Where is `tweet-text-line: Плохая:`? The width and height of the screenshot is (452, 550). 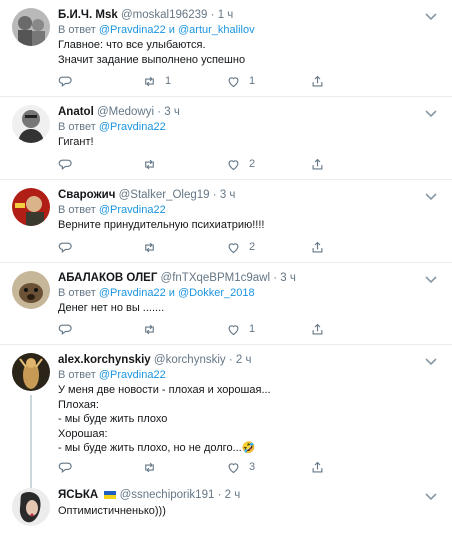
tweet-text-line: Плохая: is located at coordinates (78, 404).